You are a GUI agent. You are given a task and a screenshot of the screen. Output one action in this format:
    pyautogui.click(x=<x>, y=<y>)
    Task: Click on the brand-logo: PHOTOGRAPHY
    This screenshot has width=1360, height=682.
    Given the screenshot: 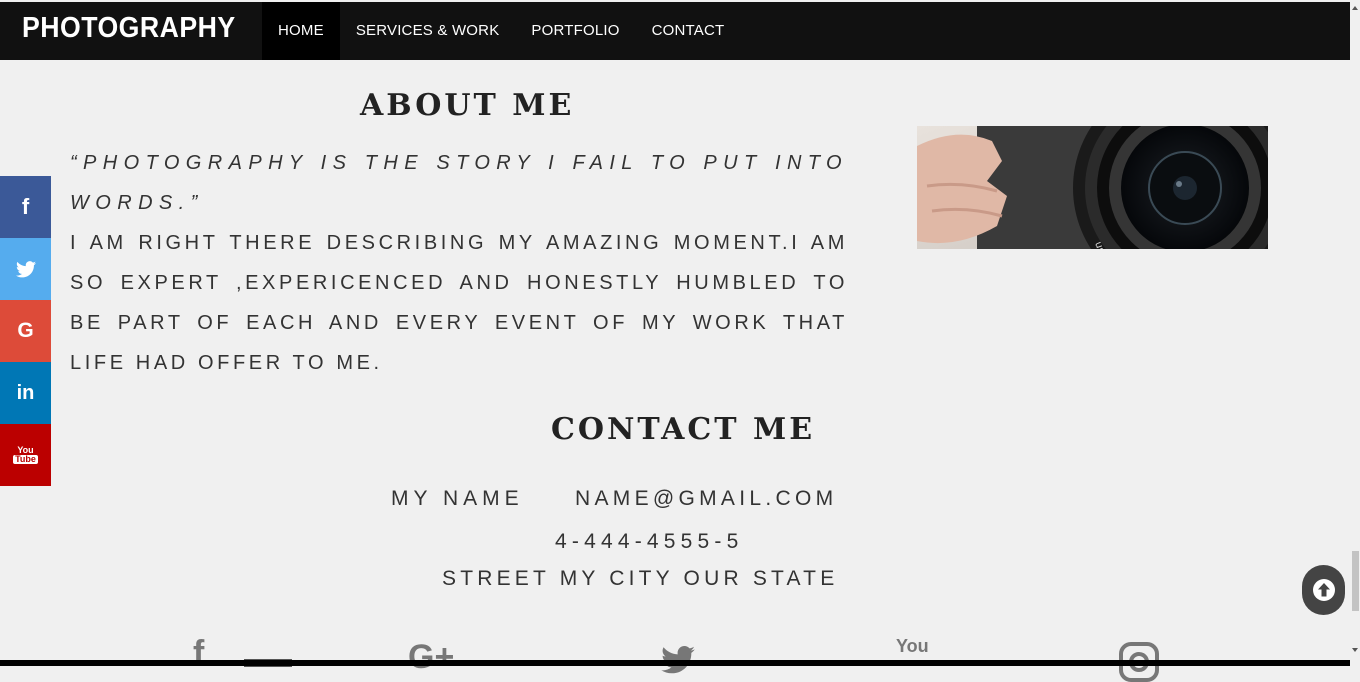 What is the action you would take?
    pyautogui.click(x=129, y=28)
    